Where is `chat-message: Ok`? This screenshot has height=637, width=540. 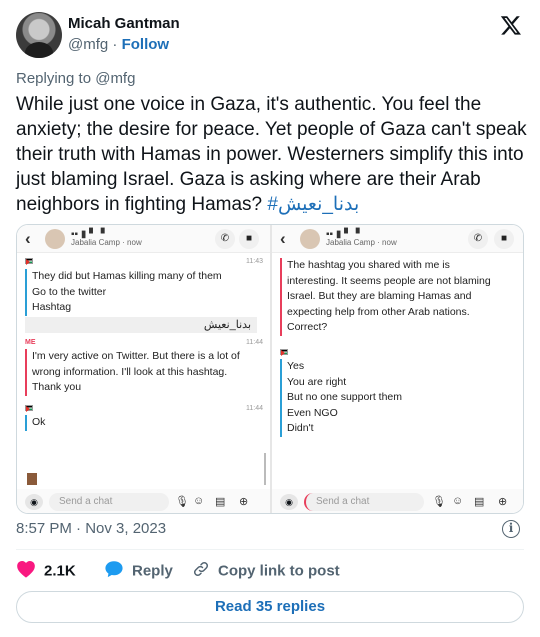 chat-message: Ok is located at coordinates (55, 423).